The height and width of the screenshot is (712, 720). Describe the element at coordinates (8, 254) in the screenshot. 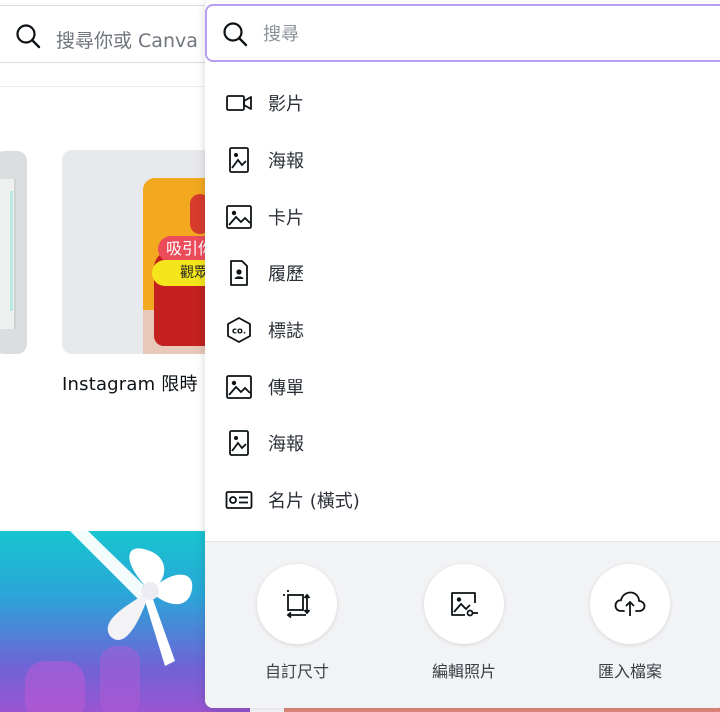

I see `thumbnail-inner` at that location.